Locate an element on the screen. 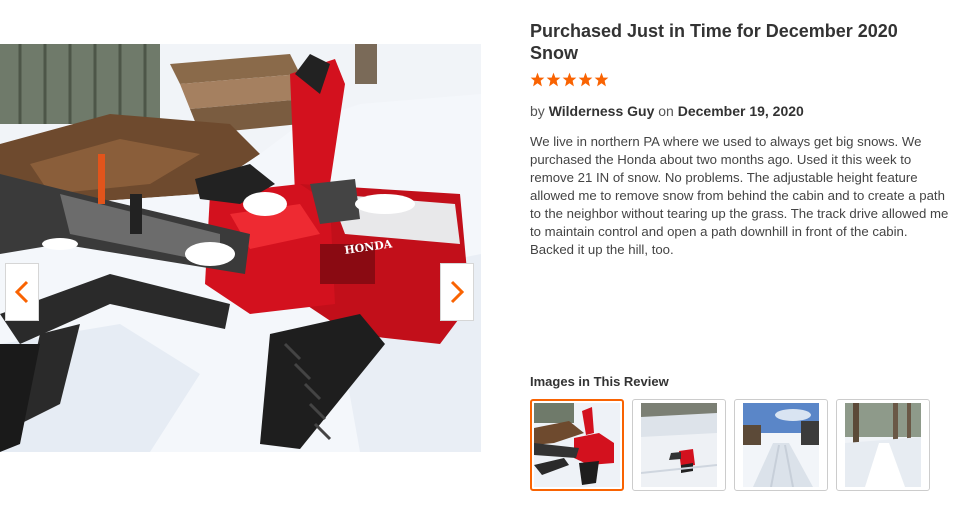 The image size is (977, 512). byline-on: on is located at coordinates (666, 111).